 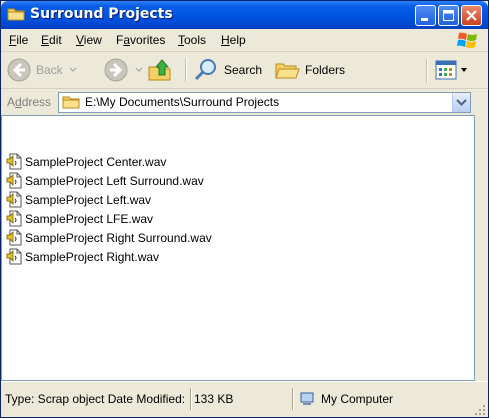 I want to click on file-list-item: SampleProject Left.wav, so click(x=76, y=199).